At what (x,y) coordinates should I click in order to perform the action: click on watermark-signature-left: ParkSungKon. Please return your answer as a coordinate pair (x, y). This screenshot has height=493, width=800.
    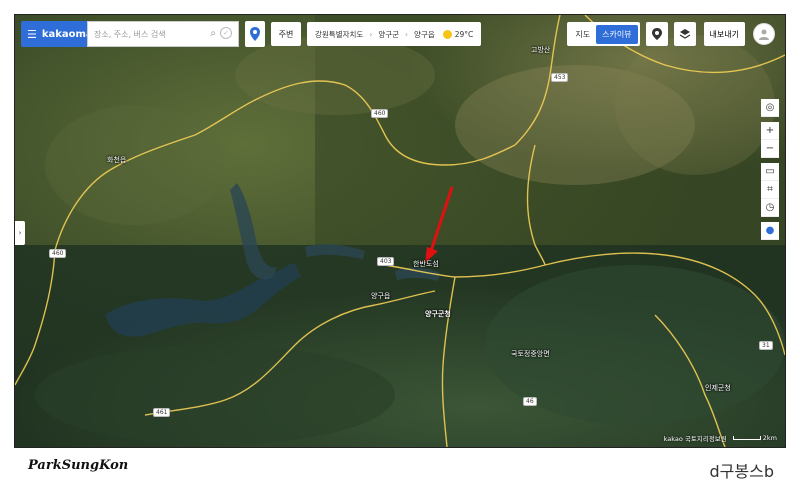
    Looking at the image, I should click on (78, 465).